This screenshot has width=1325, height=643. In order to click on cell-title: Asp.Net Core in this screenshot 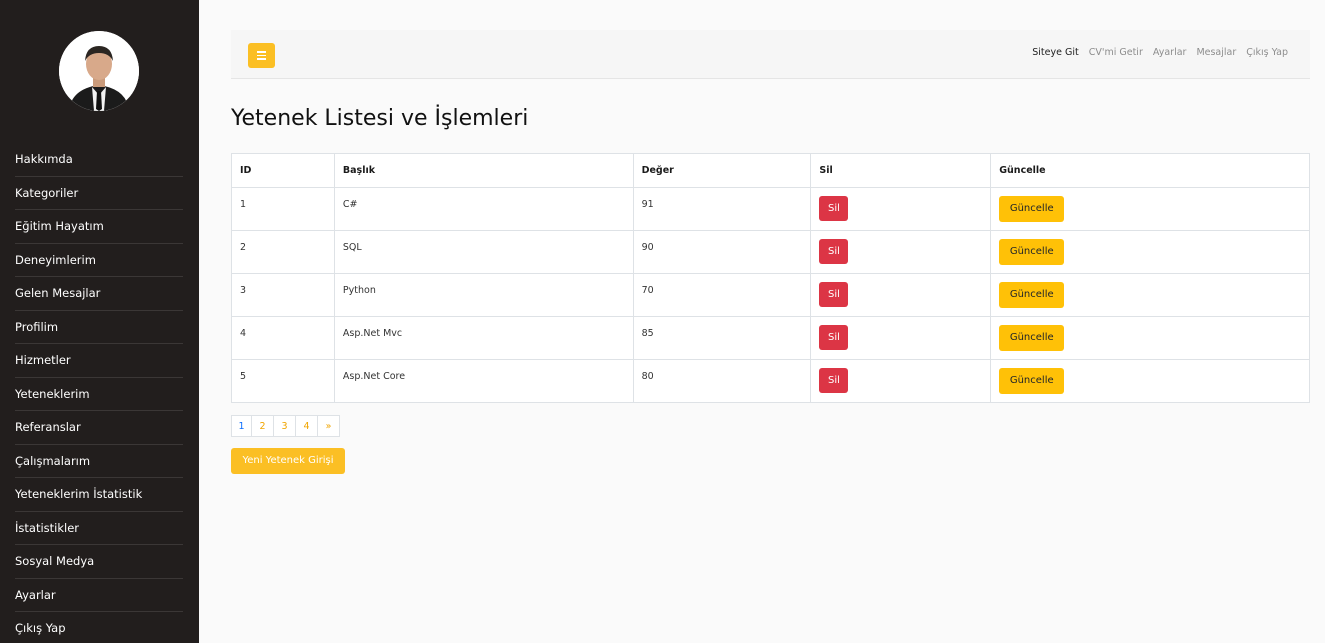, I will do `click(483, 381)`.